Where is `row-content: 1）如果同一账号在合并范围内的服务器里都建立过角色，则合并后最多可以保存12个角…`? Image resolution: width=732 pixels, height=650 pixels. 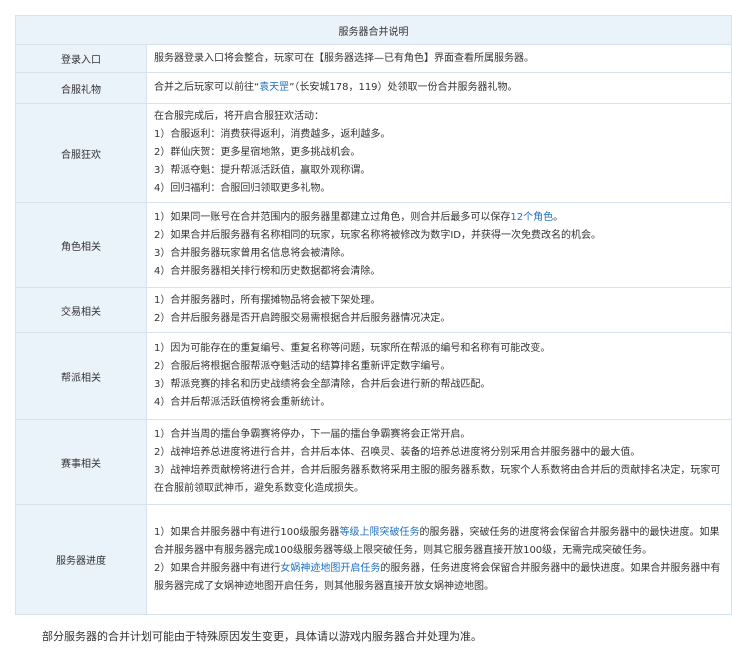 row-content: 1）如果同一账号在合并范围内的服务器里都建立过角色，则合并后最多可以保存12个角… is located at coordinates (439, 245).